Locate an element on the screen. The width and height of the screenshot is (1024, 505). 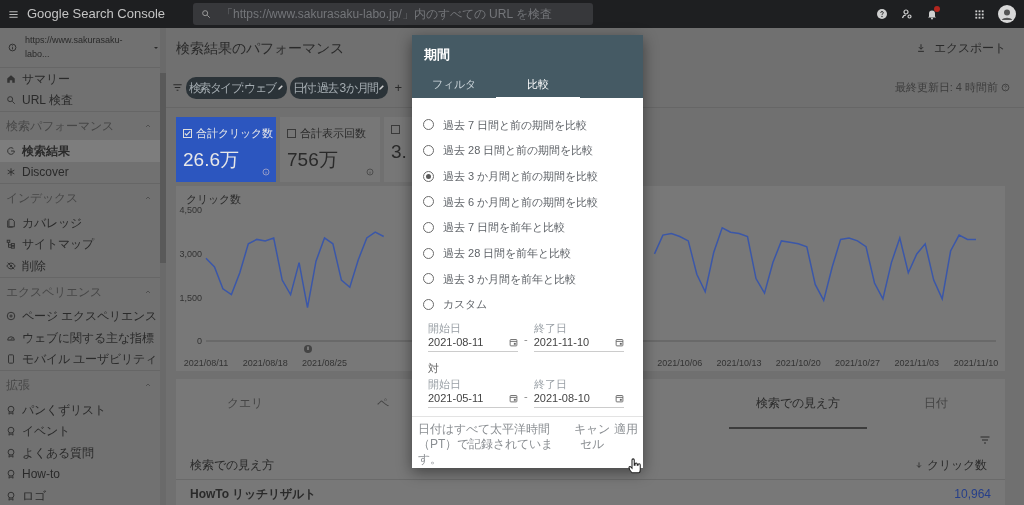
sidebar-item: How-to is located at coordinates (41, 474).